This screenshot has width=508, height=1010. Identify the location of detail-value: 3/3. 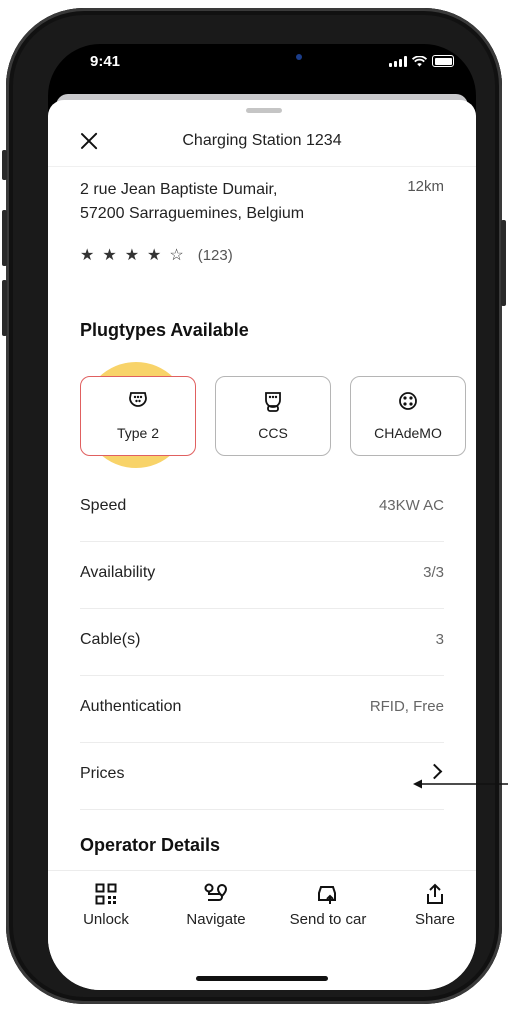
(433, 572).